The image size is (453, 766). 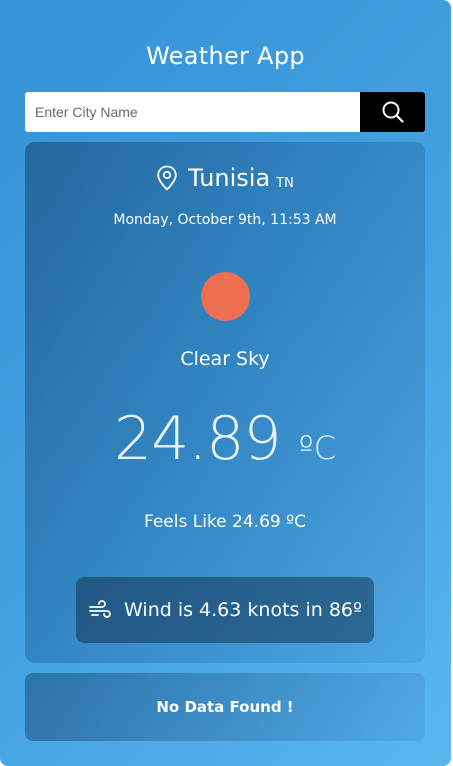 I want to click on city-name: Tunisia, so click(x=229, y=178).